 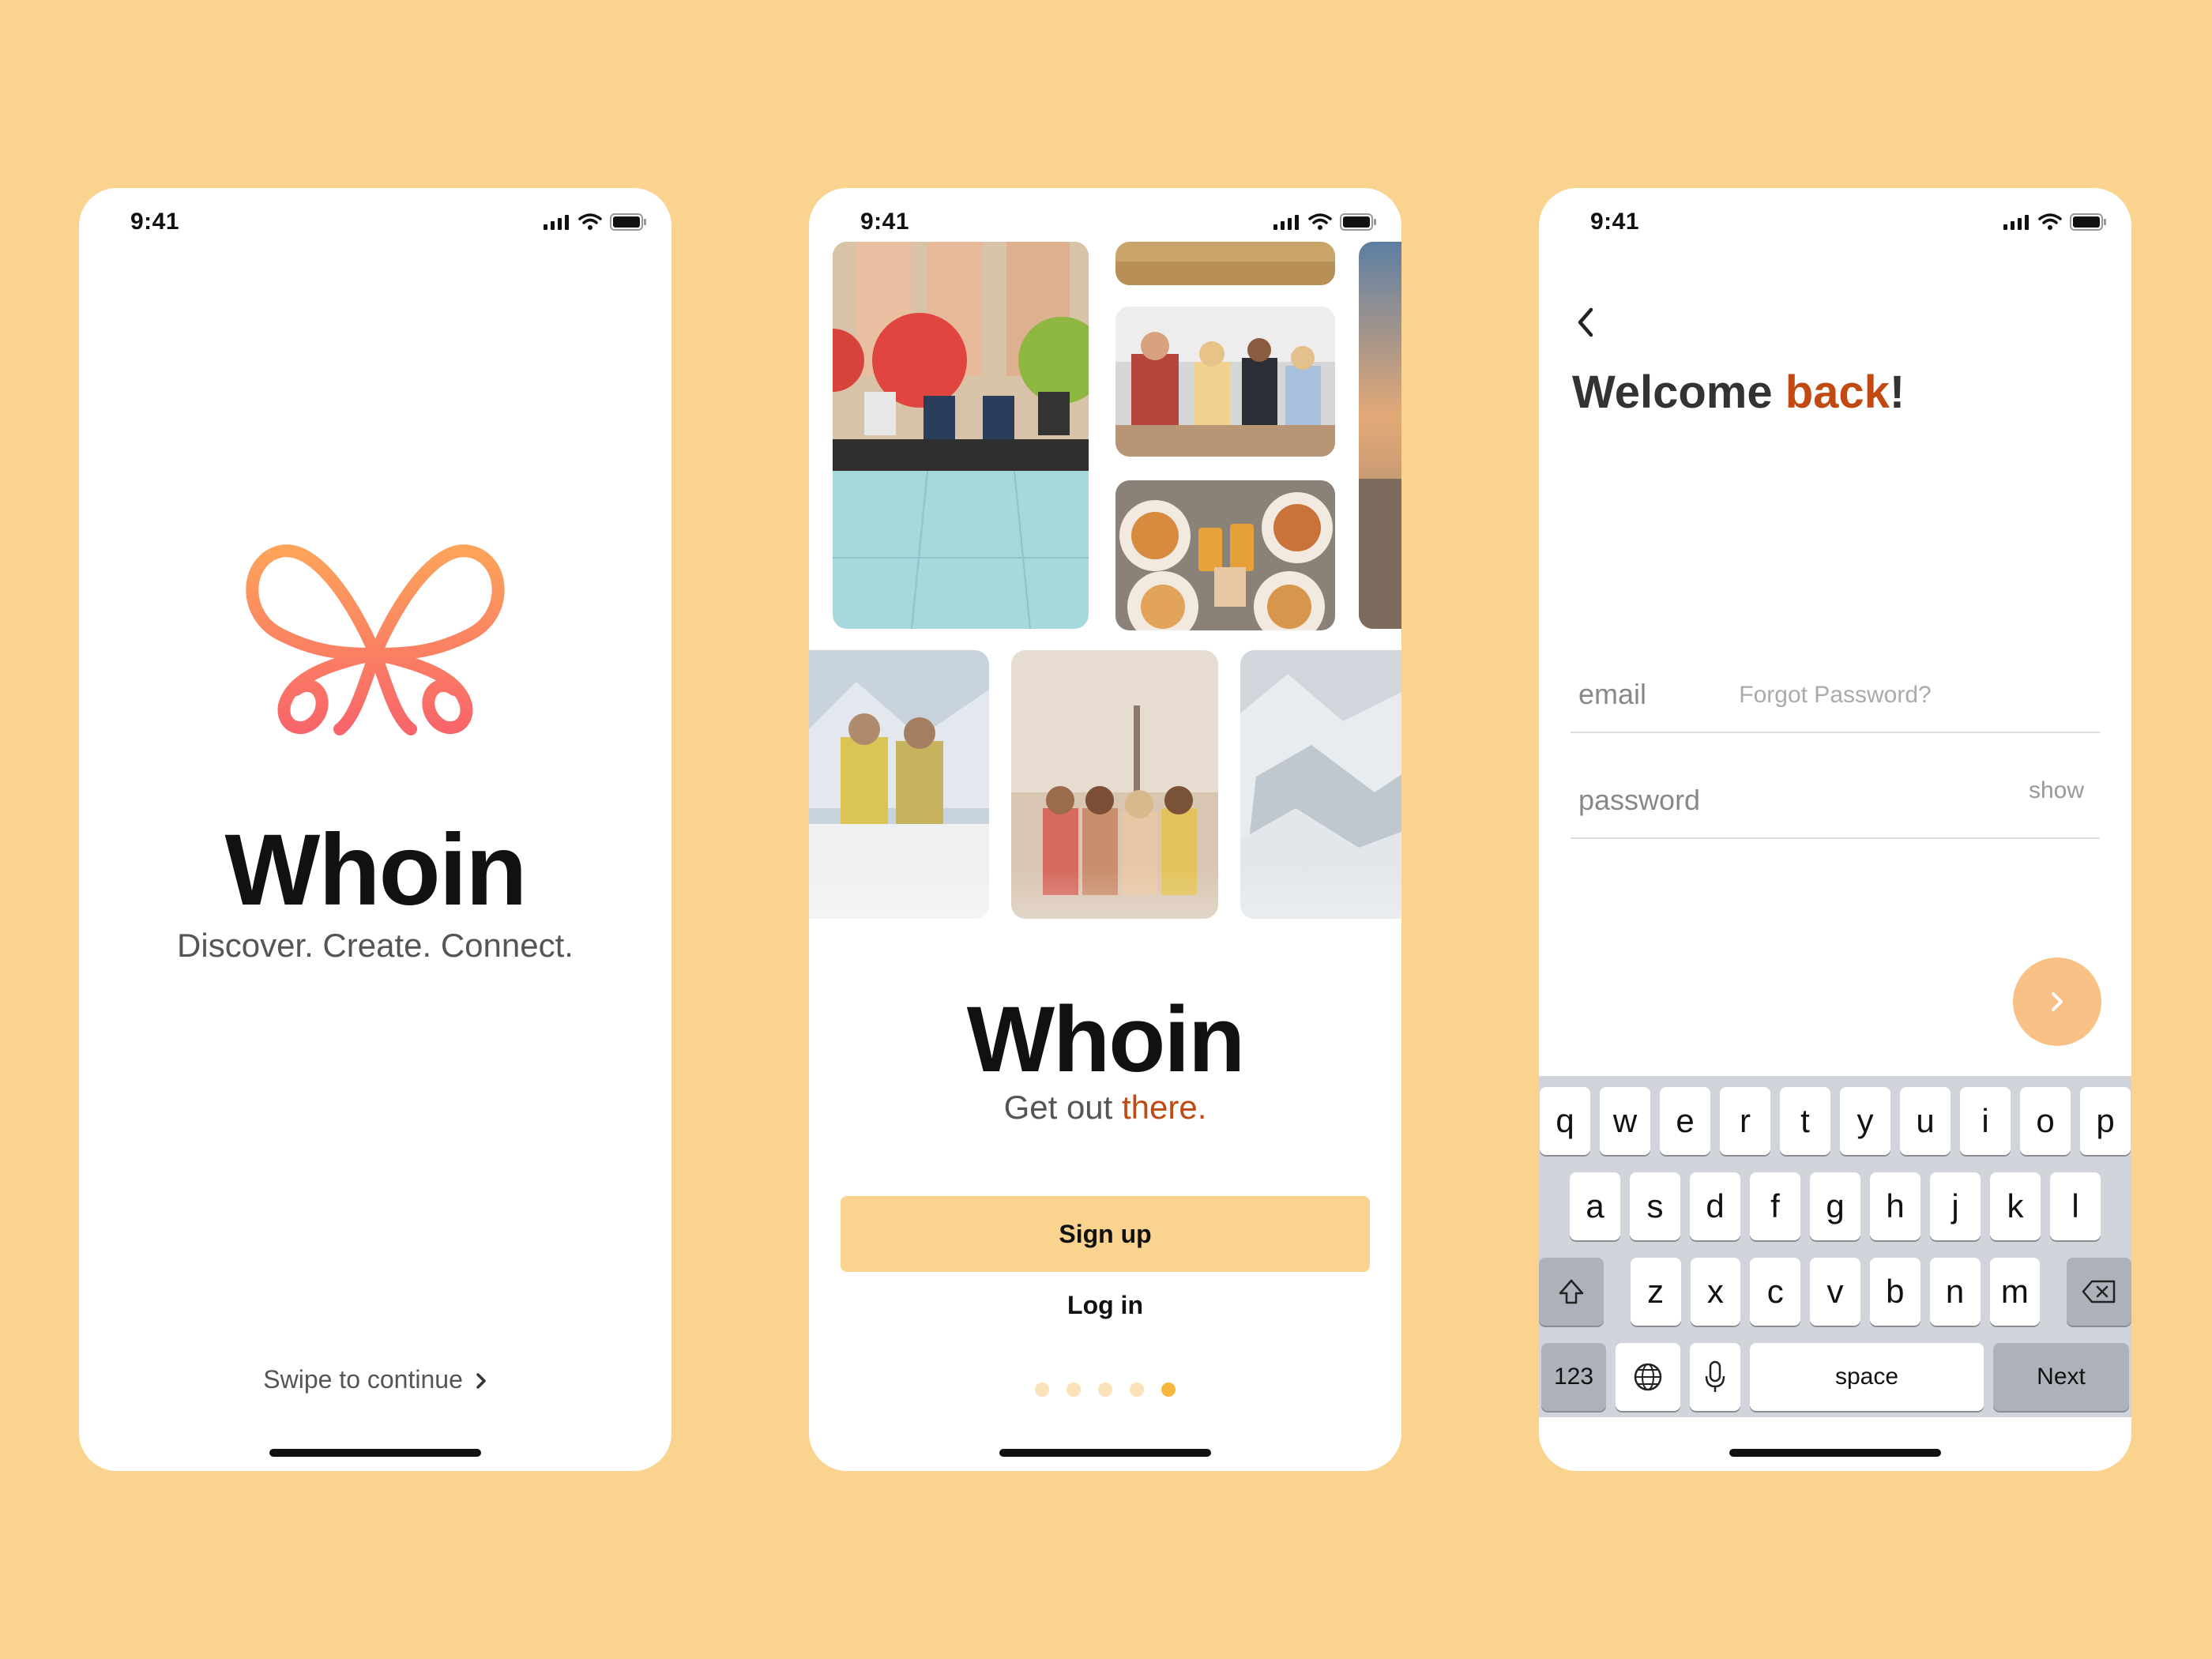 I want to click on swipe-label: Swipe to continue, so click(x=363, y=1380).